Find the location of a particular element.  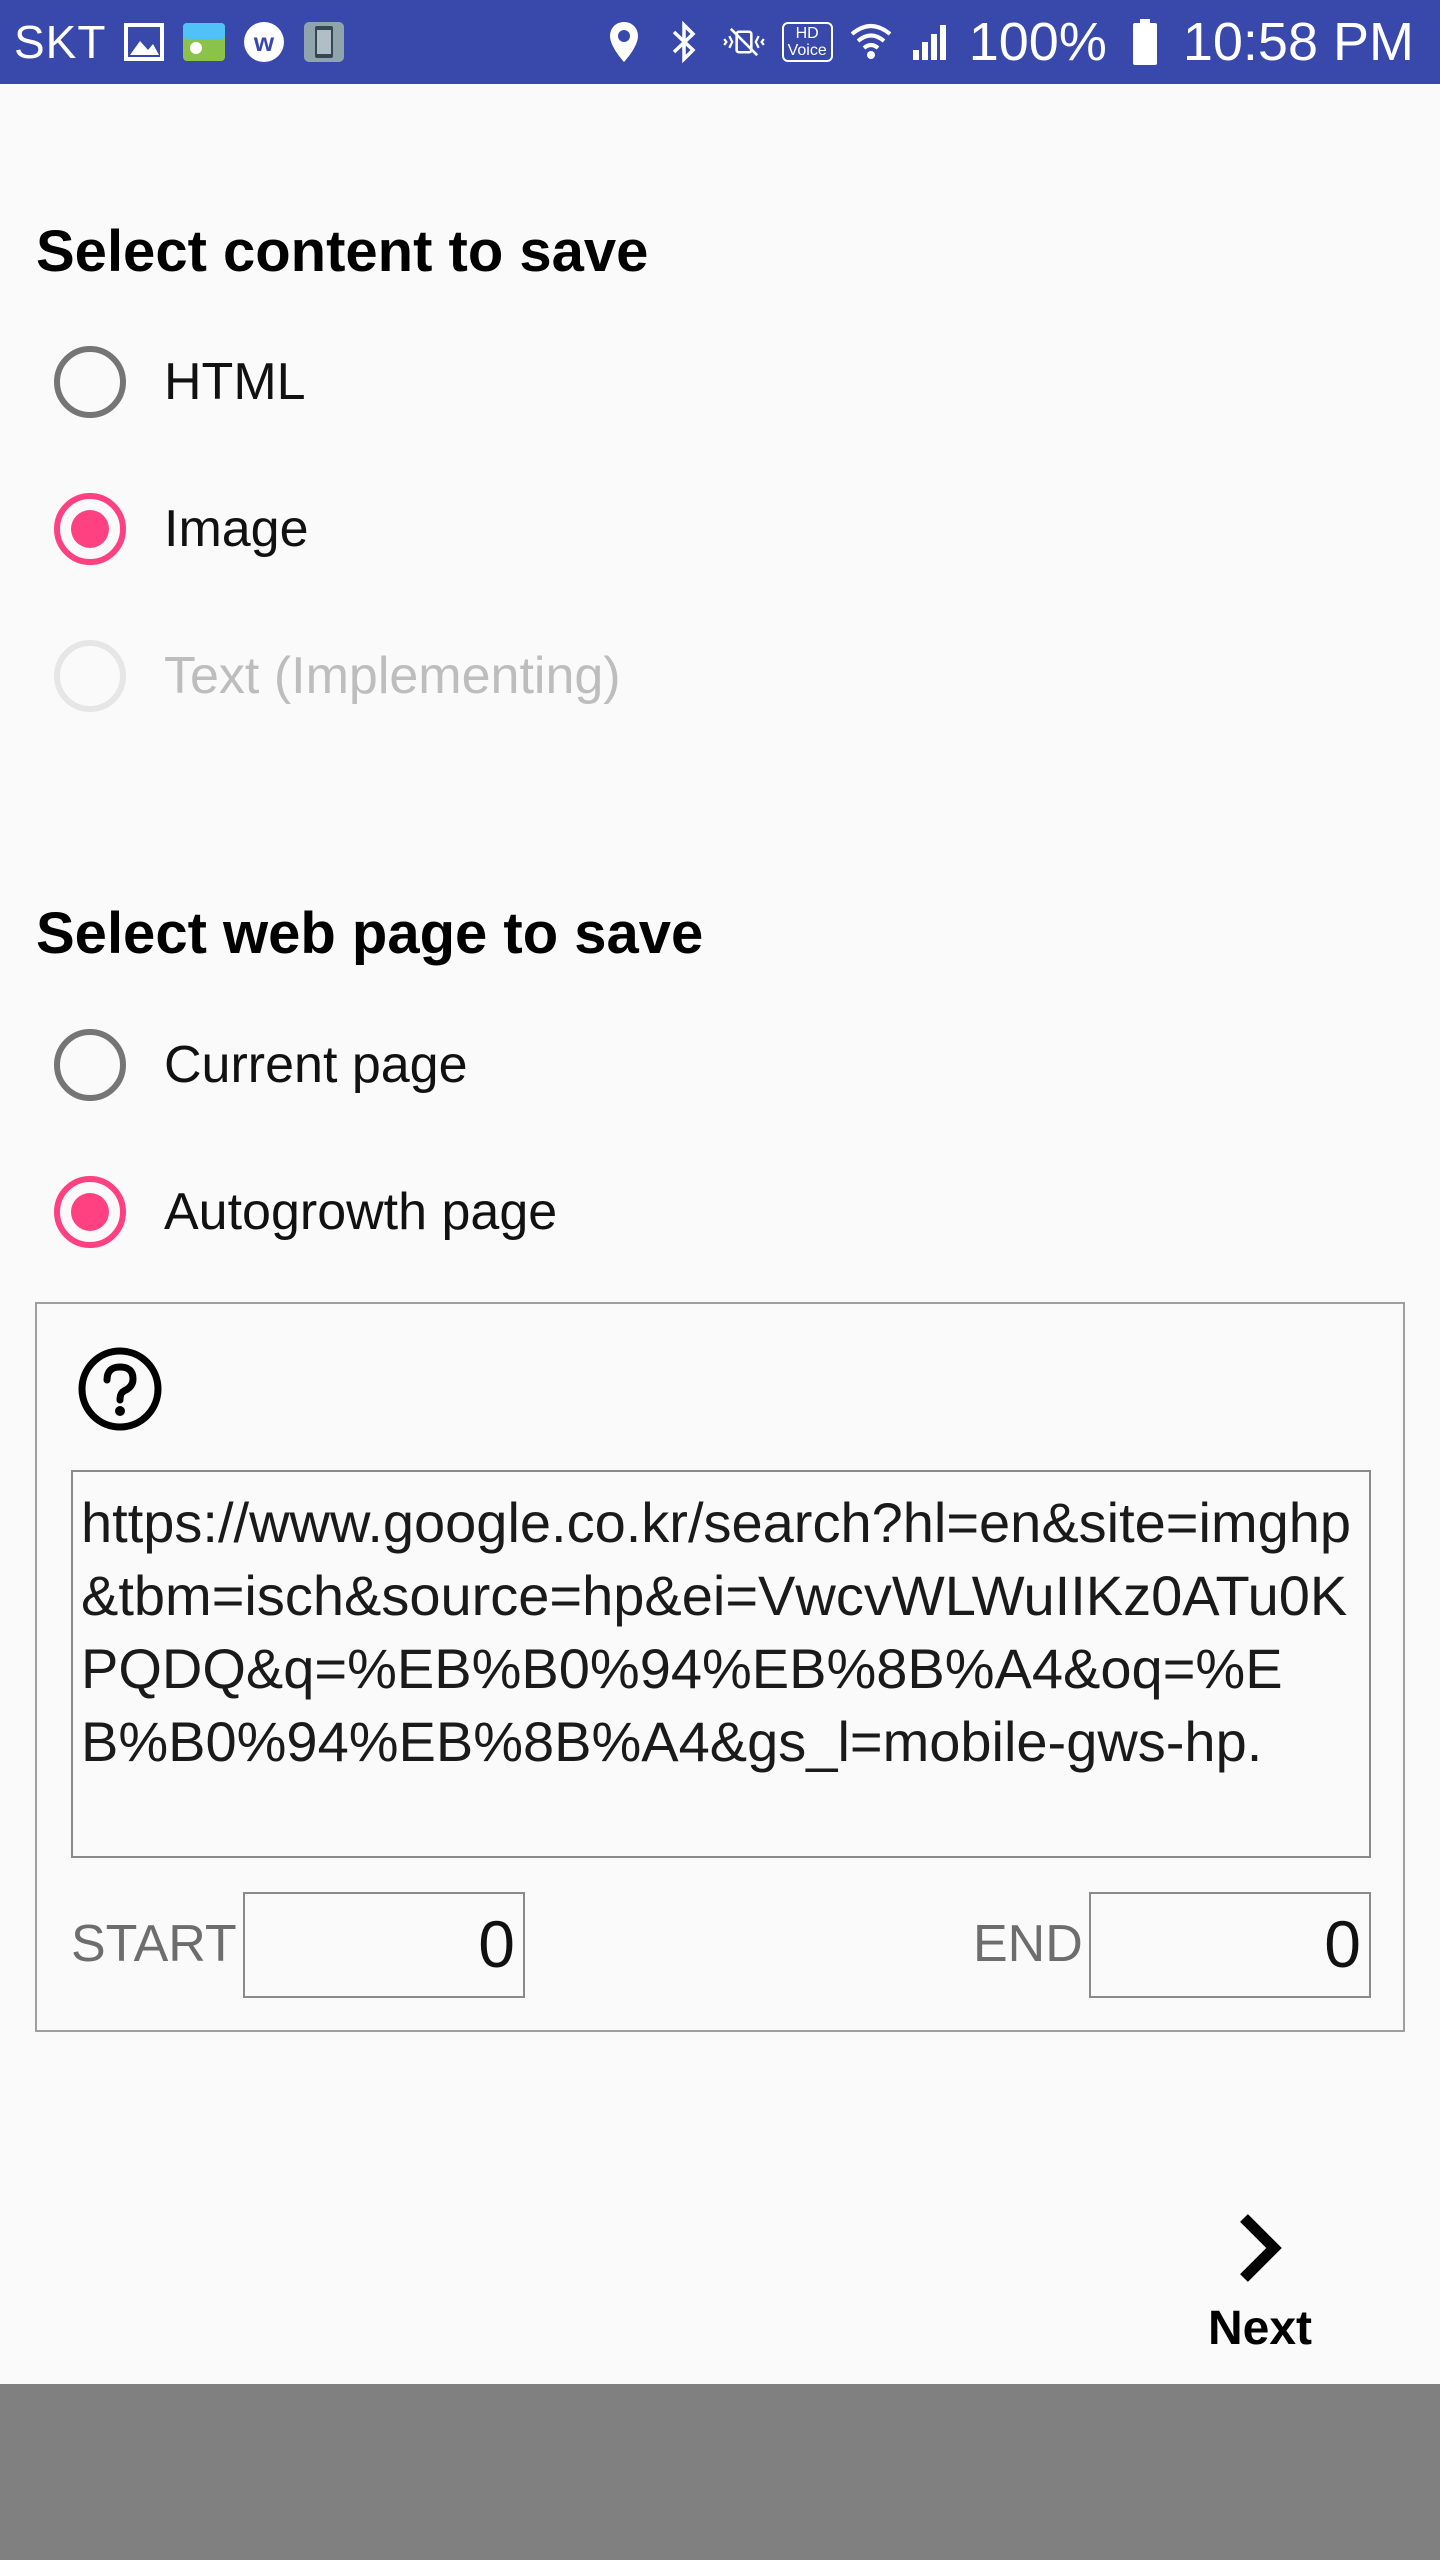

next-label: Next is located at coordinates (1260, 2328).